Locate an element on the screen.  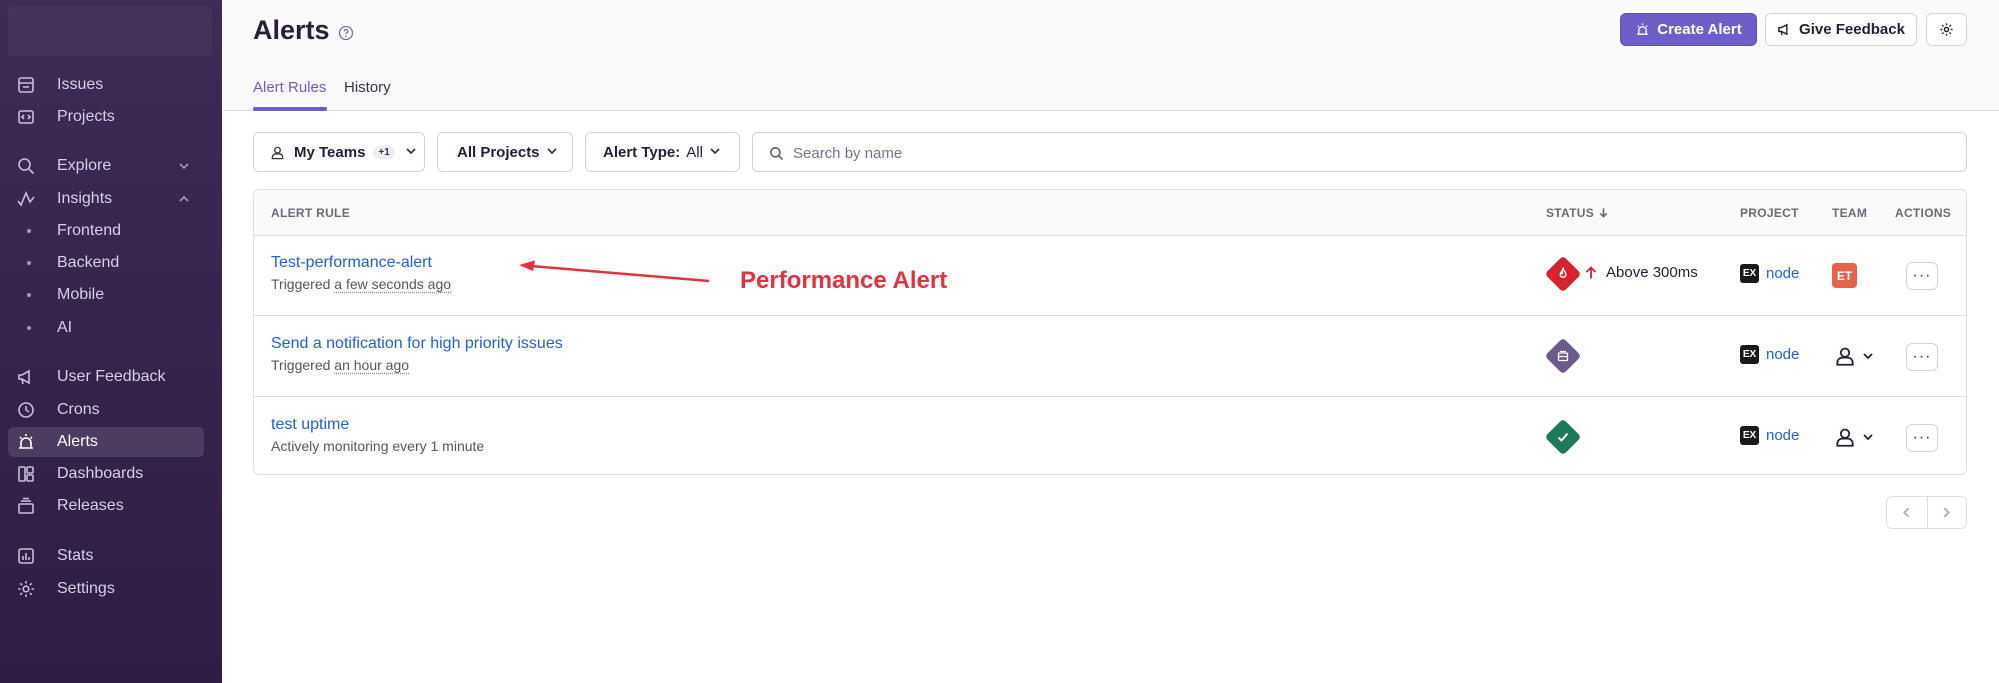
tab-history: History is located at coordinates (367, 87).